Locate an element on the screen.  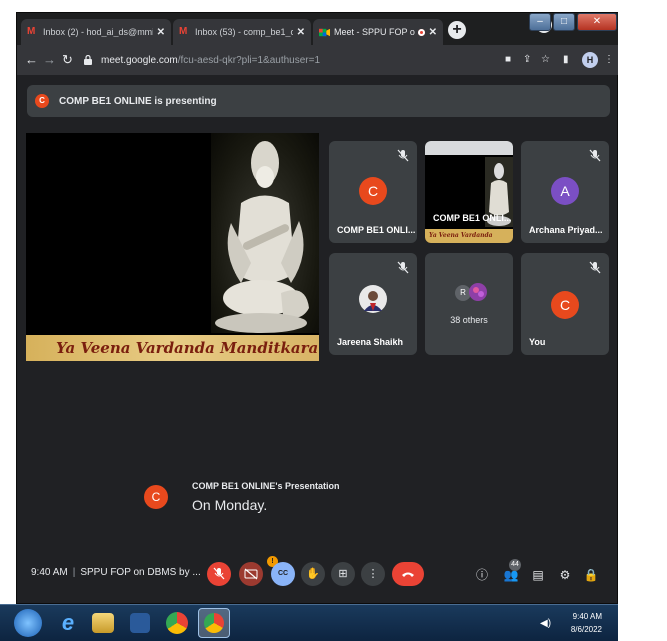
mini-screen-header is located at coordinates (469, 148).